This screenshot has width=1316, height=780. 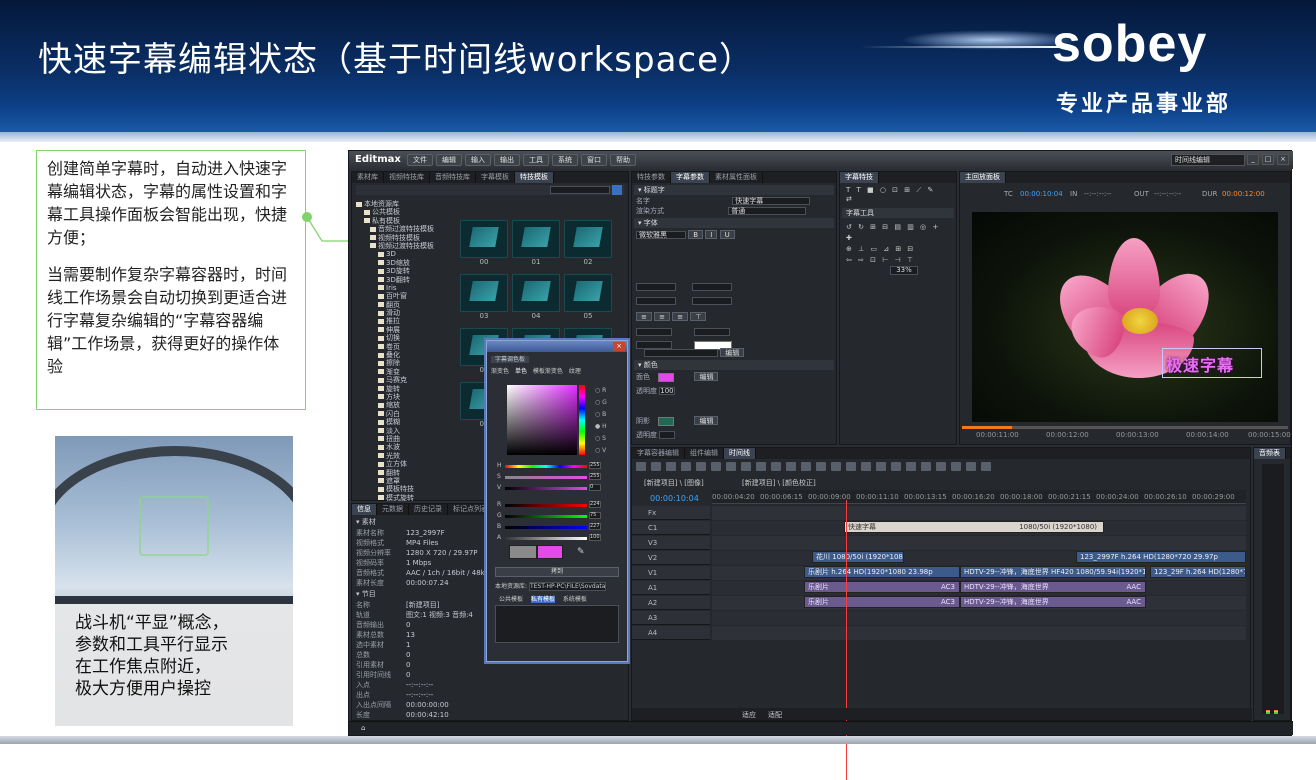 I want to click on tree-item: 模式旋转, so click(x=406, y=498).